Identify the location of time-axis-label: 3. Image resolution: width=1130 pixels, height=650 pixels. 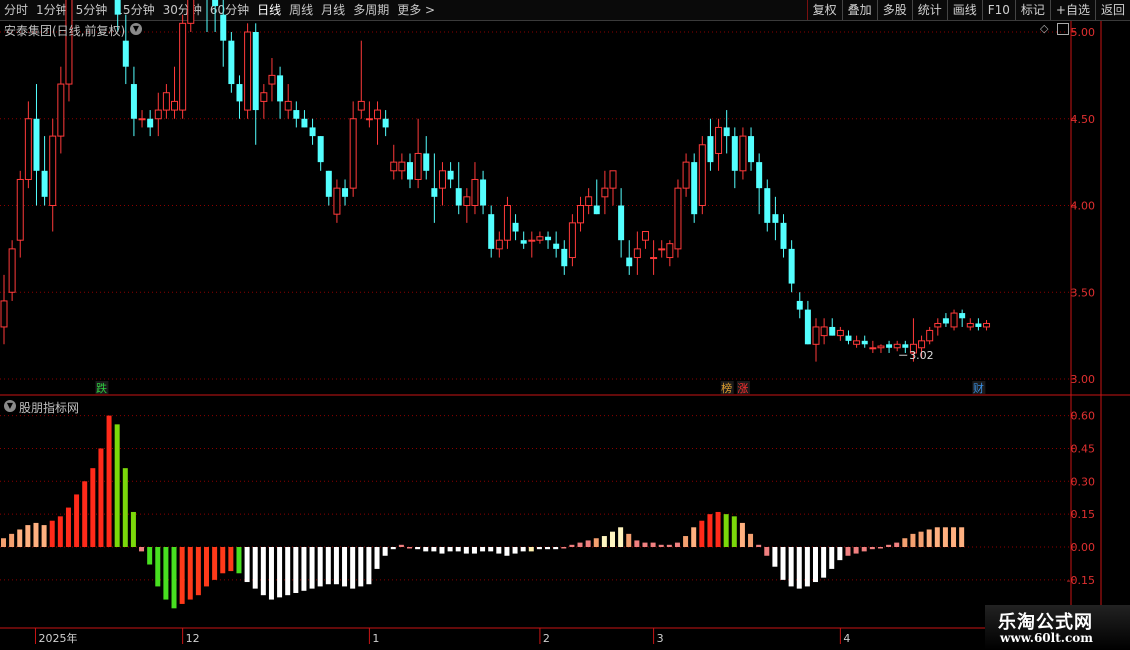
(660, 638).